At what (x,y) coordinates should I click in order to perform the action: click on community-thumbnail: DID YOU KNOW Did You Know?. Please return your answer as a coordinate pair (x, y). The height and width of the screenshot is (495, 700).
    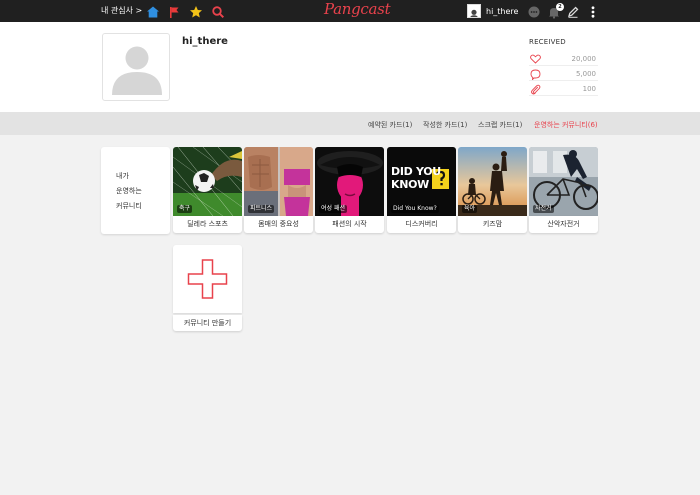
    Looking at the image, I should click on (421, 181).